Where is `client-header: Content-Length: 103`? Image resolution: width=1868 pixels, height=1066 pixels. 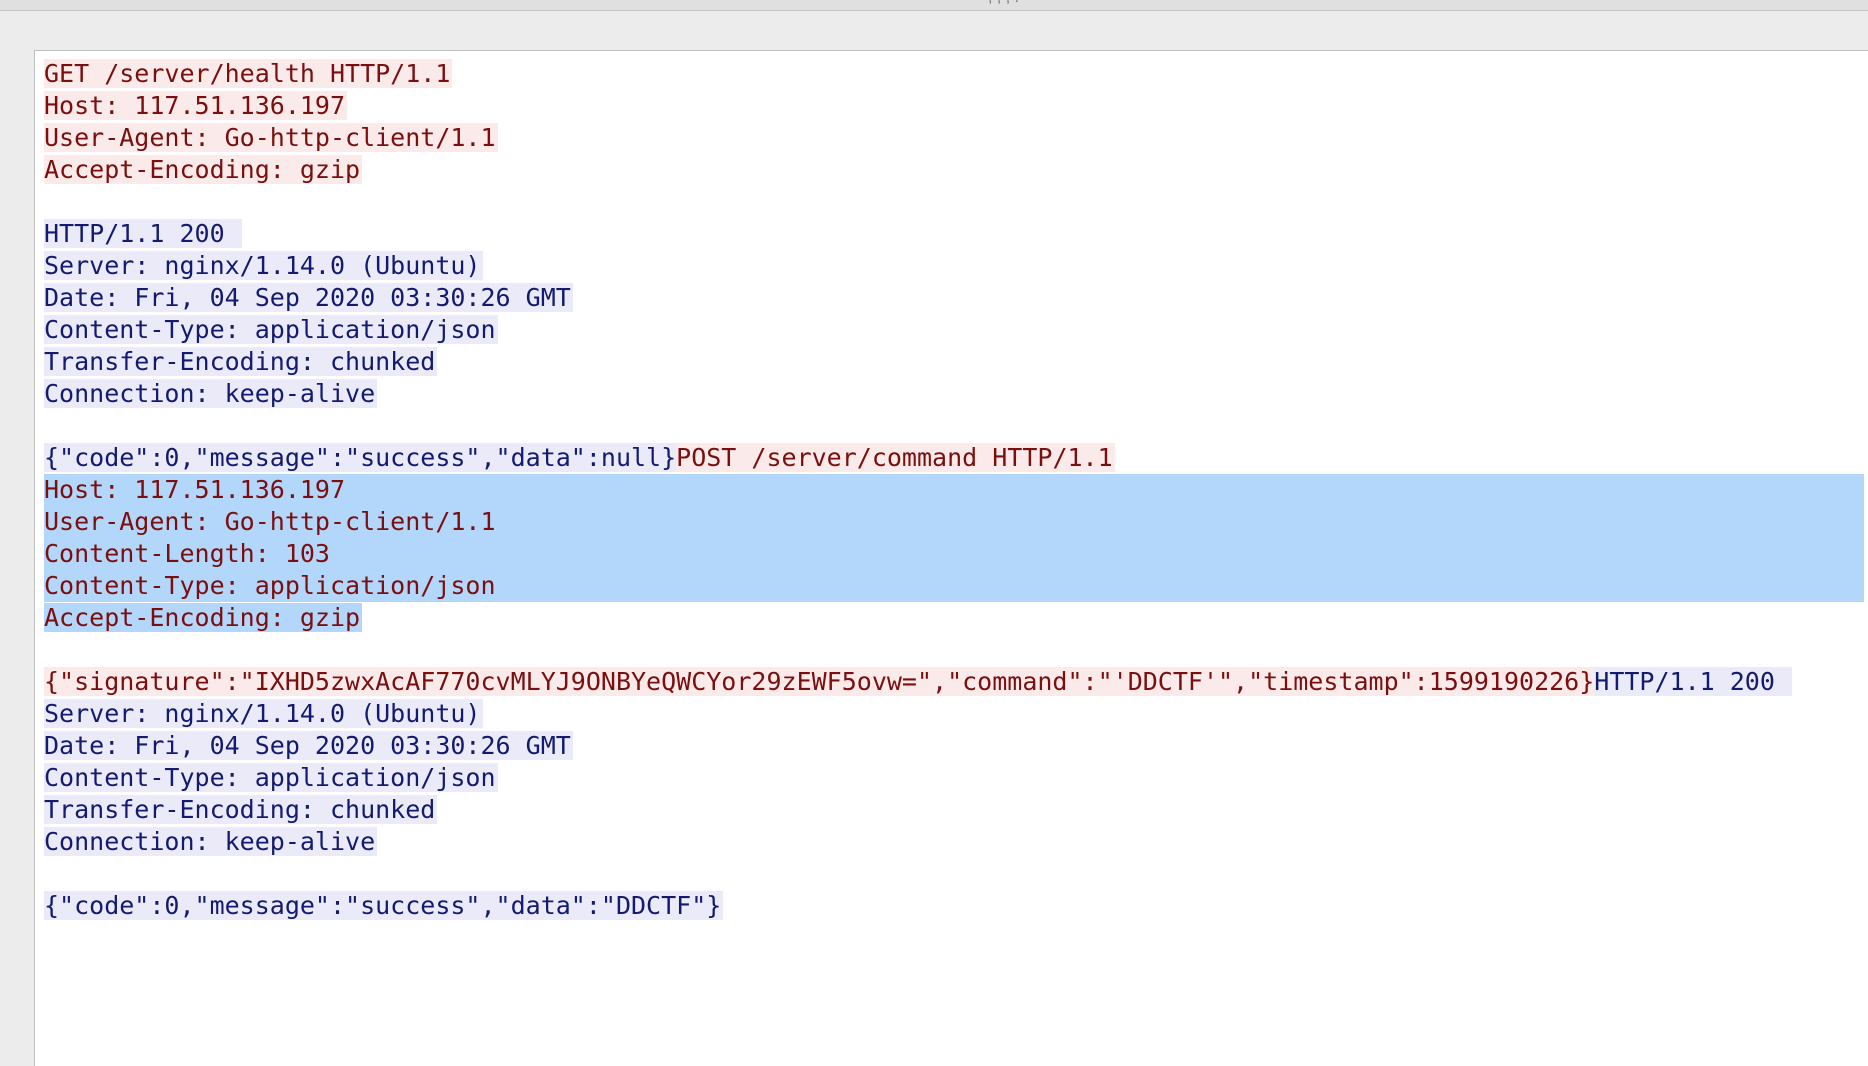 client-header: Content-Length: 103 is located at coordinates (187, 553).